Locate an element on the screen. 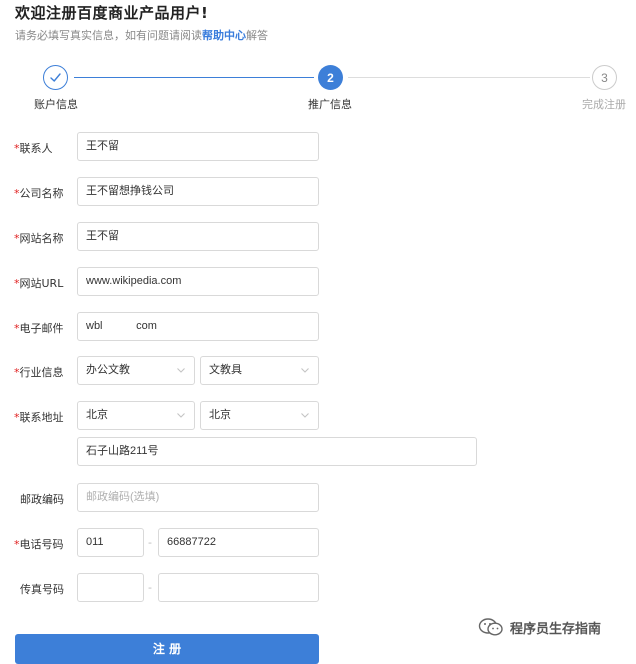  postcode-label: 邮政编码 is located at coordinates (42, 499).